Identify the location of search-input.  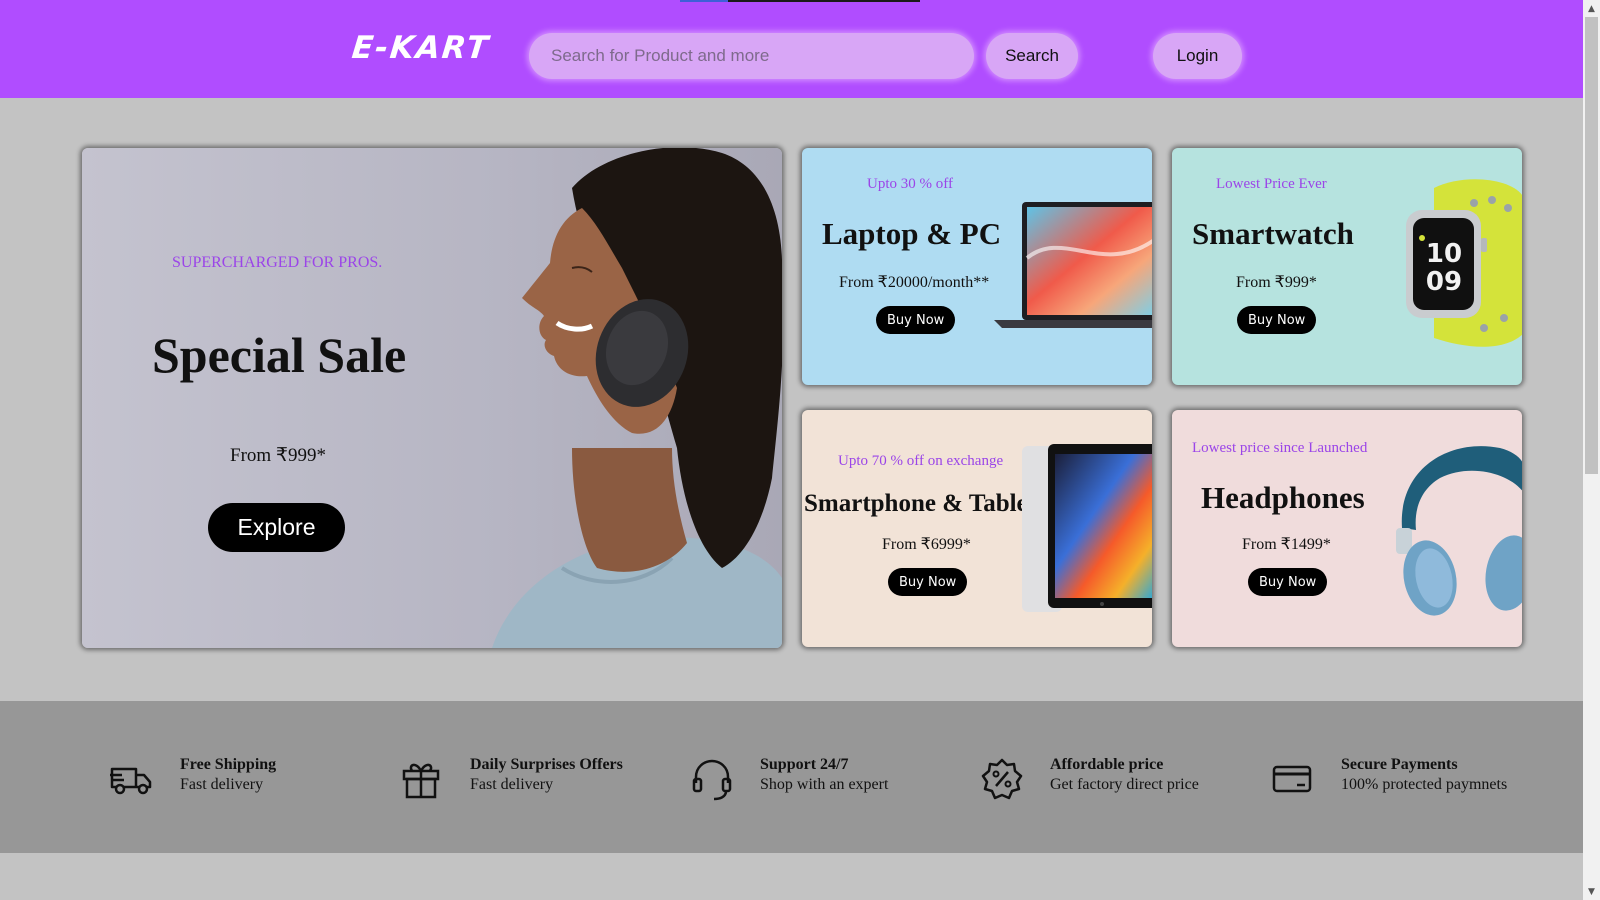
(751, 56).